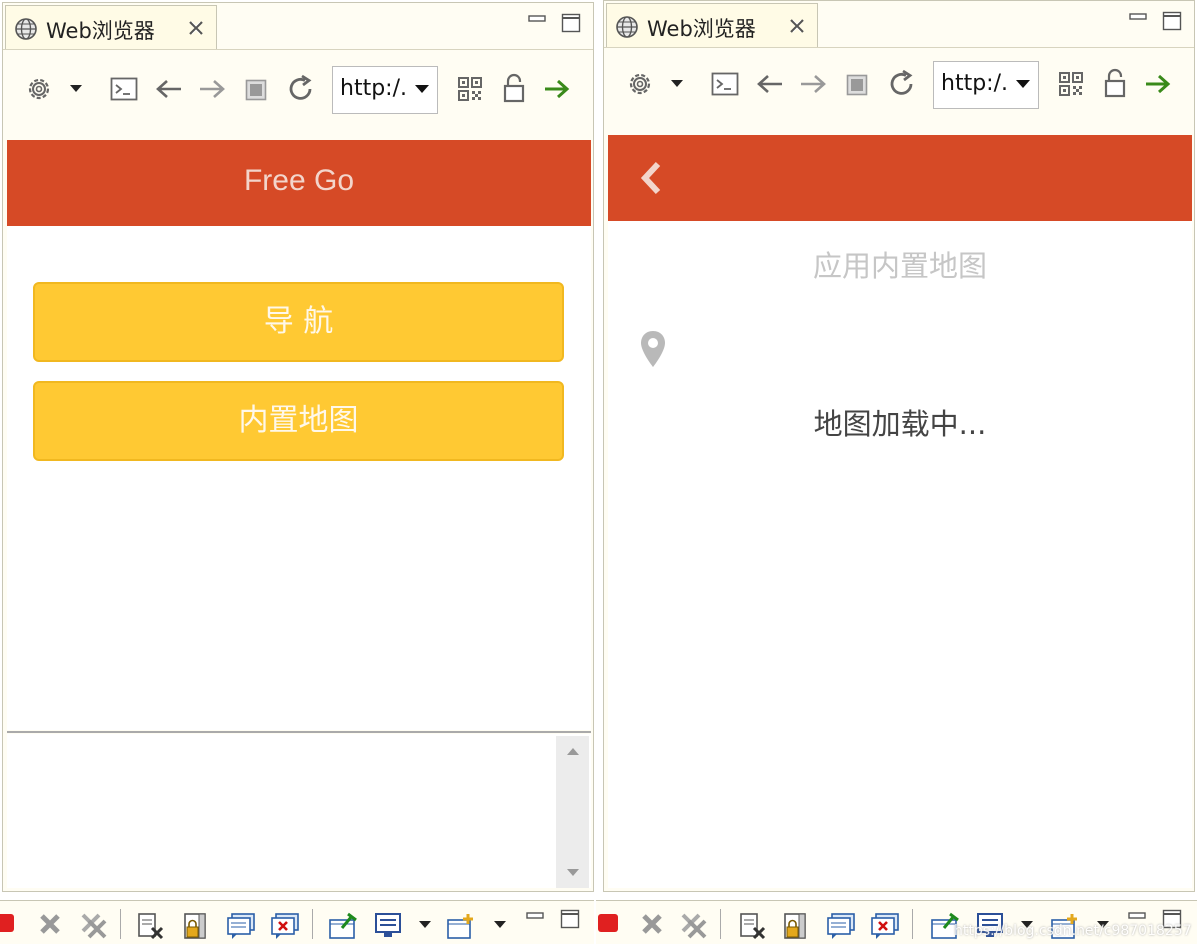 Image resolution: width=1197 pixels, height=947 pixels. I want to click on console-divider, so click(299, 732).